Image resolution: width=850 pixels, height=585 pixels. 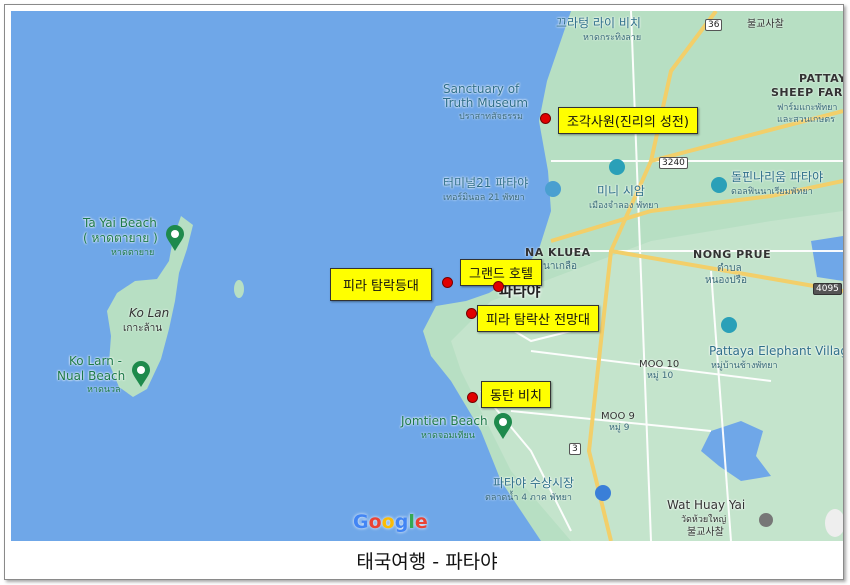 I want to click on place-pattaya-sheep-th2: และสวนเกษตร, so click(x=806, y=120).